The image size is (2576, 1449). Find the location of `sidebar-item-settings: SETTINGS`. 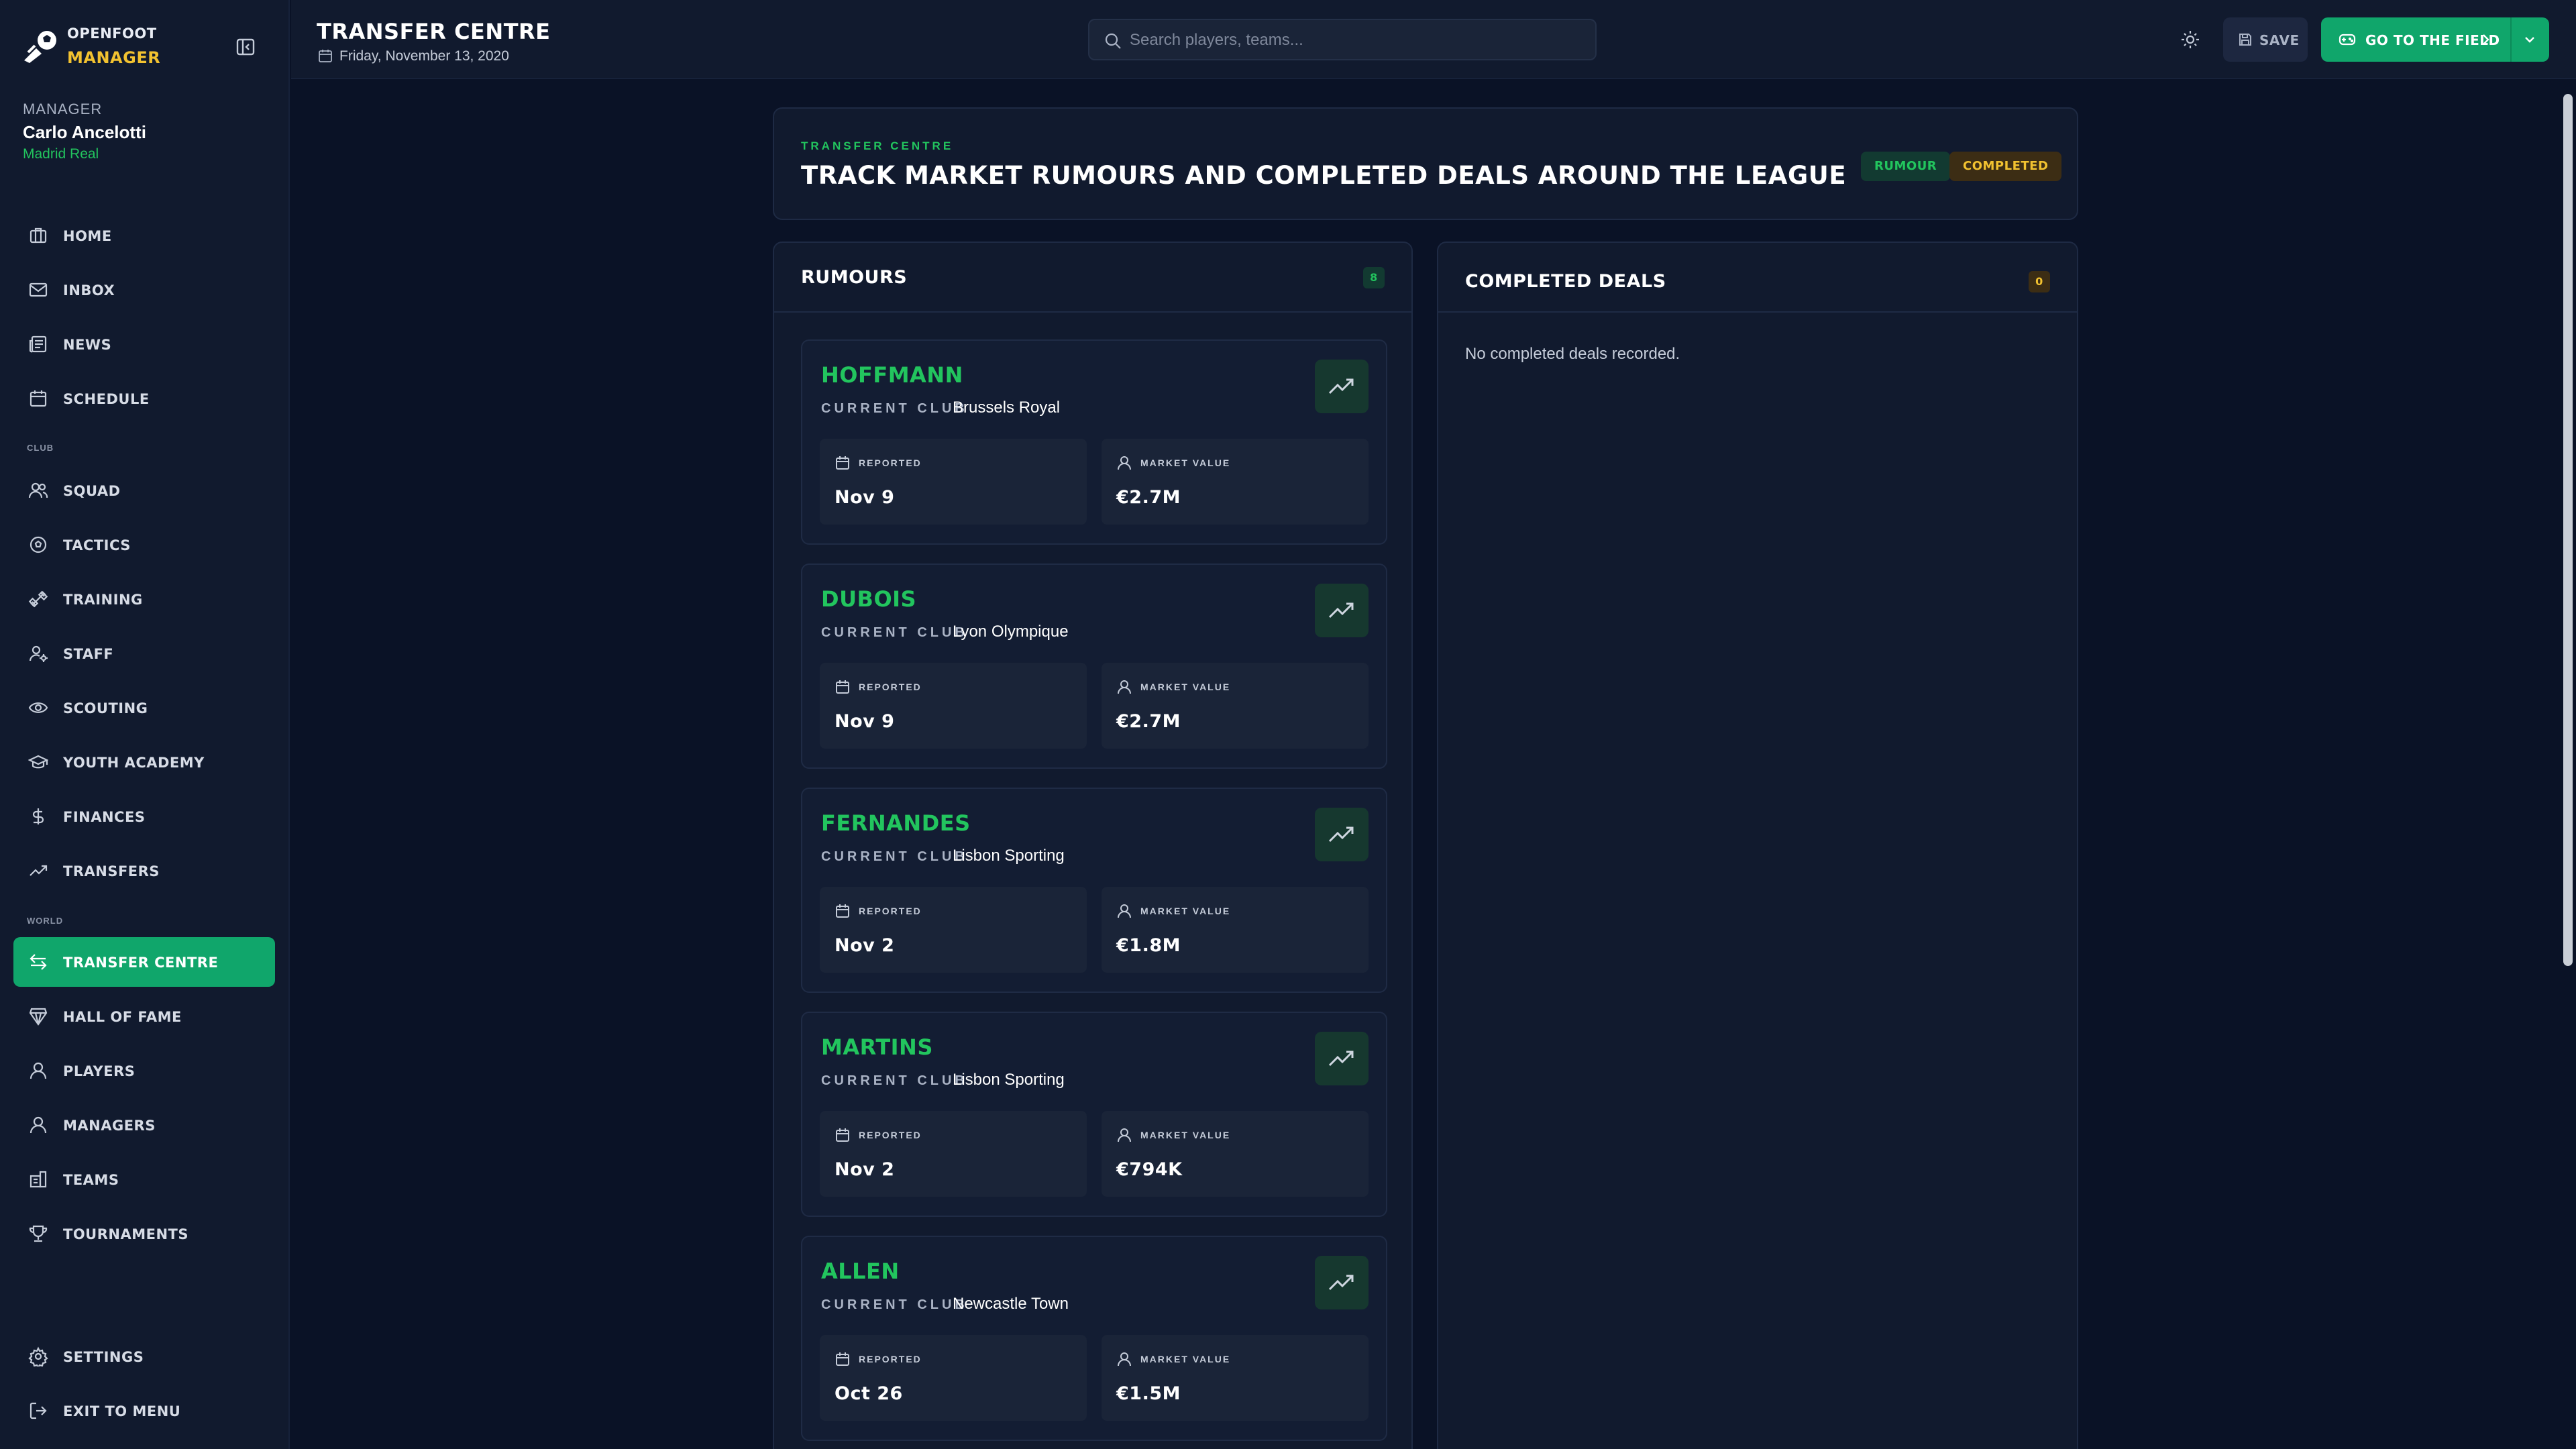

sidebar-item-settings: SETTINGS is located at coordinates (144, 1356).